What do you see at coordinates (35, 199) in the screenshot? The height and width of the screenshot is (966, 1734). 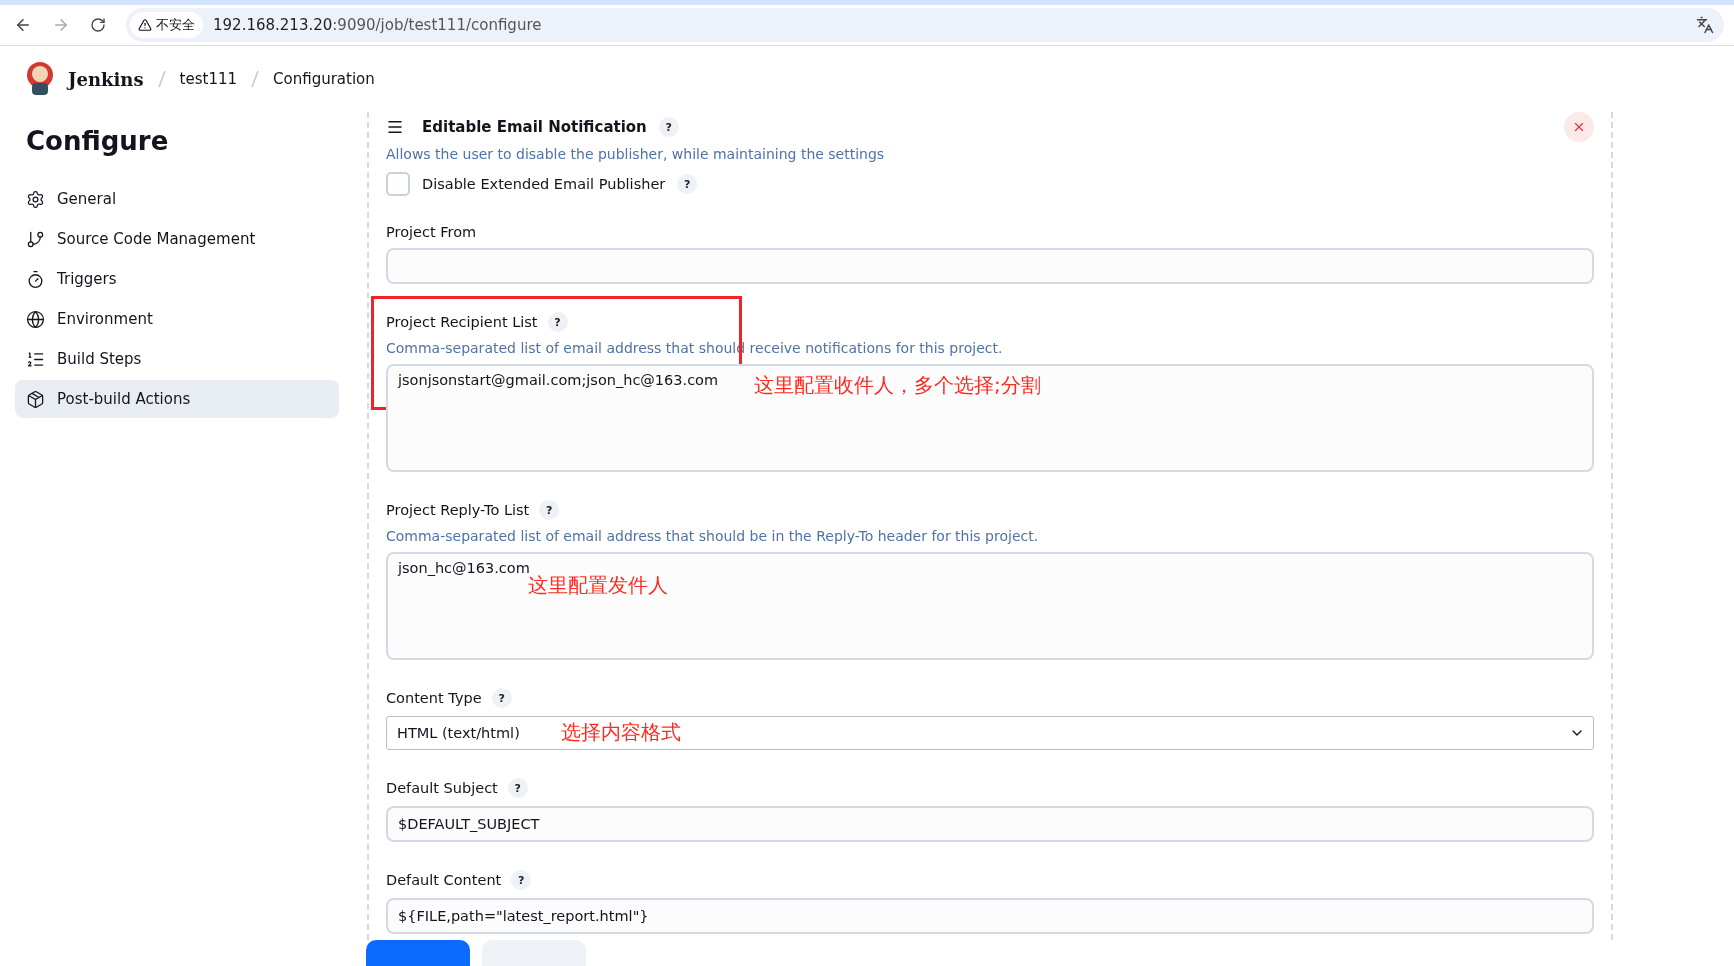 I see `gear-icon` at bounding box center [35, 199].